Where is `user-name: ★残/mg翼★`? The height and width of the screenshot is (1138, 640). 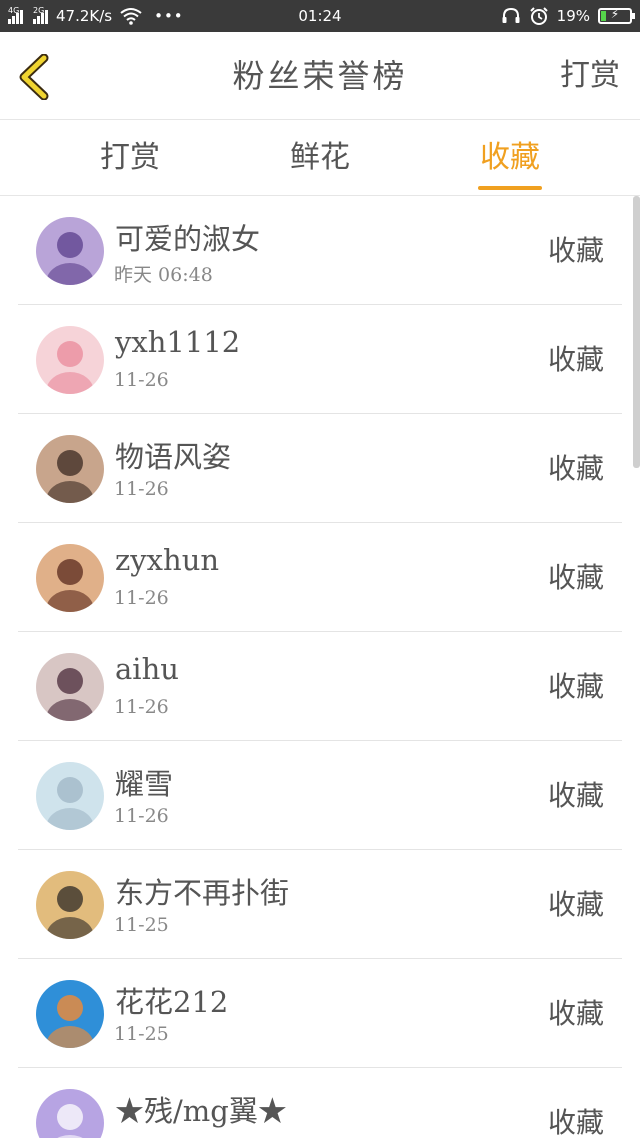 user-name: ★残/mg翼★ is located at coordinates (201, 1111).